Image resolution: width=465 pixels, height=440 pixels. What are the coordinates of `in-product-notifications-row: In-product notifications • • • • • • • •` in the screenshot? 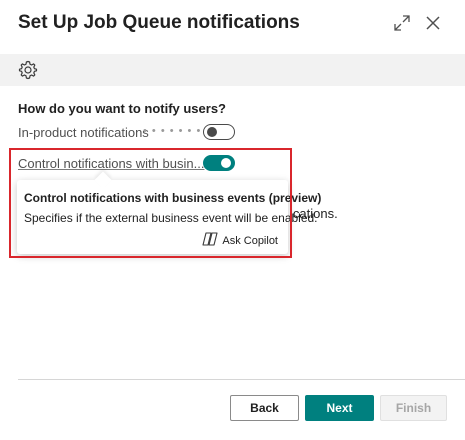 It's located at (168, 133).